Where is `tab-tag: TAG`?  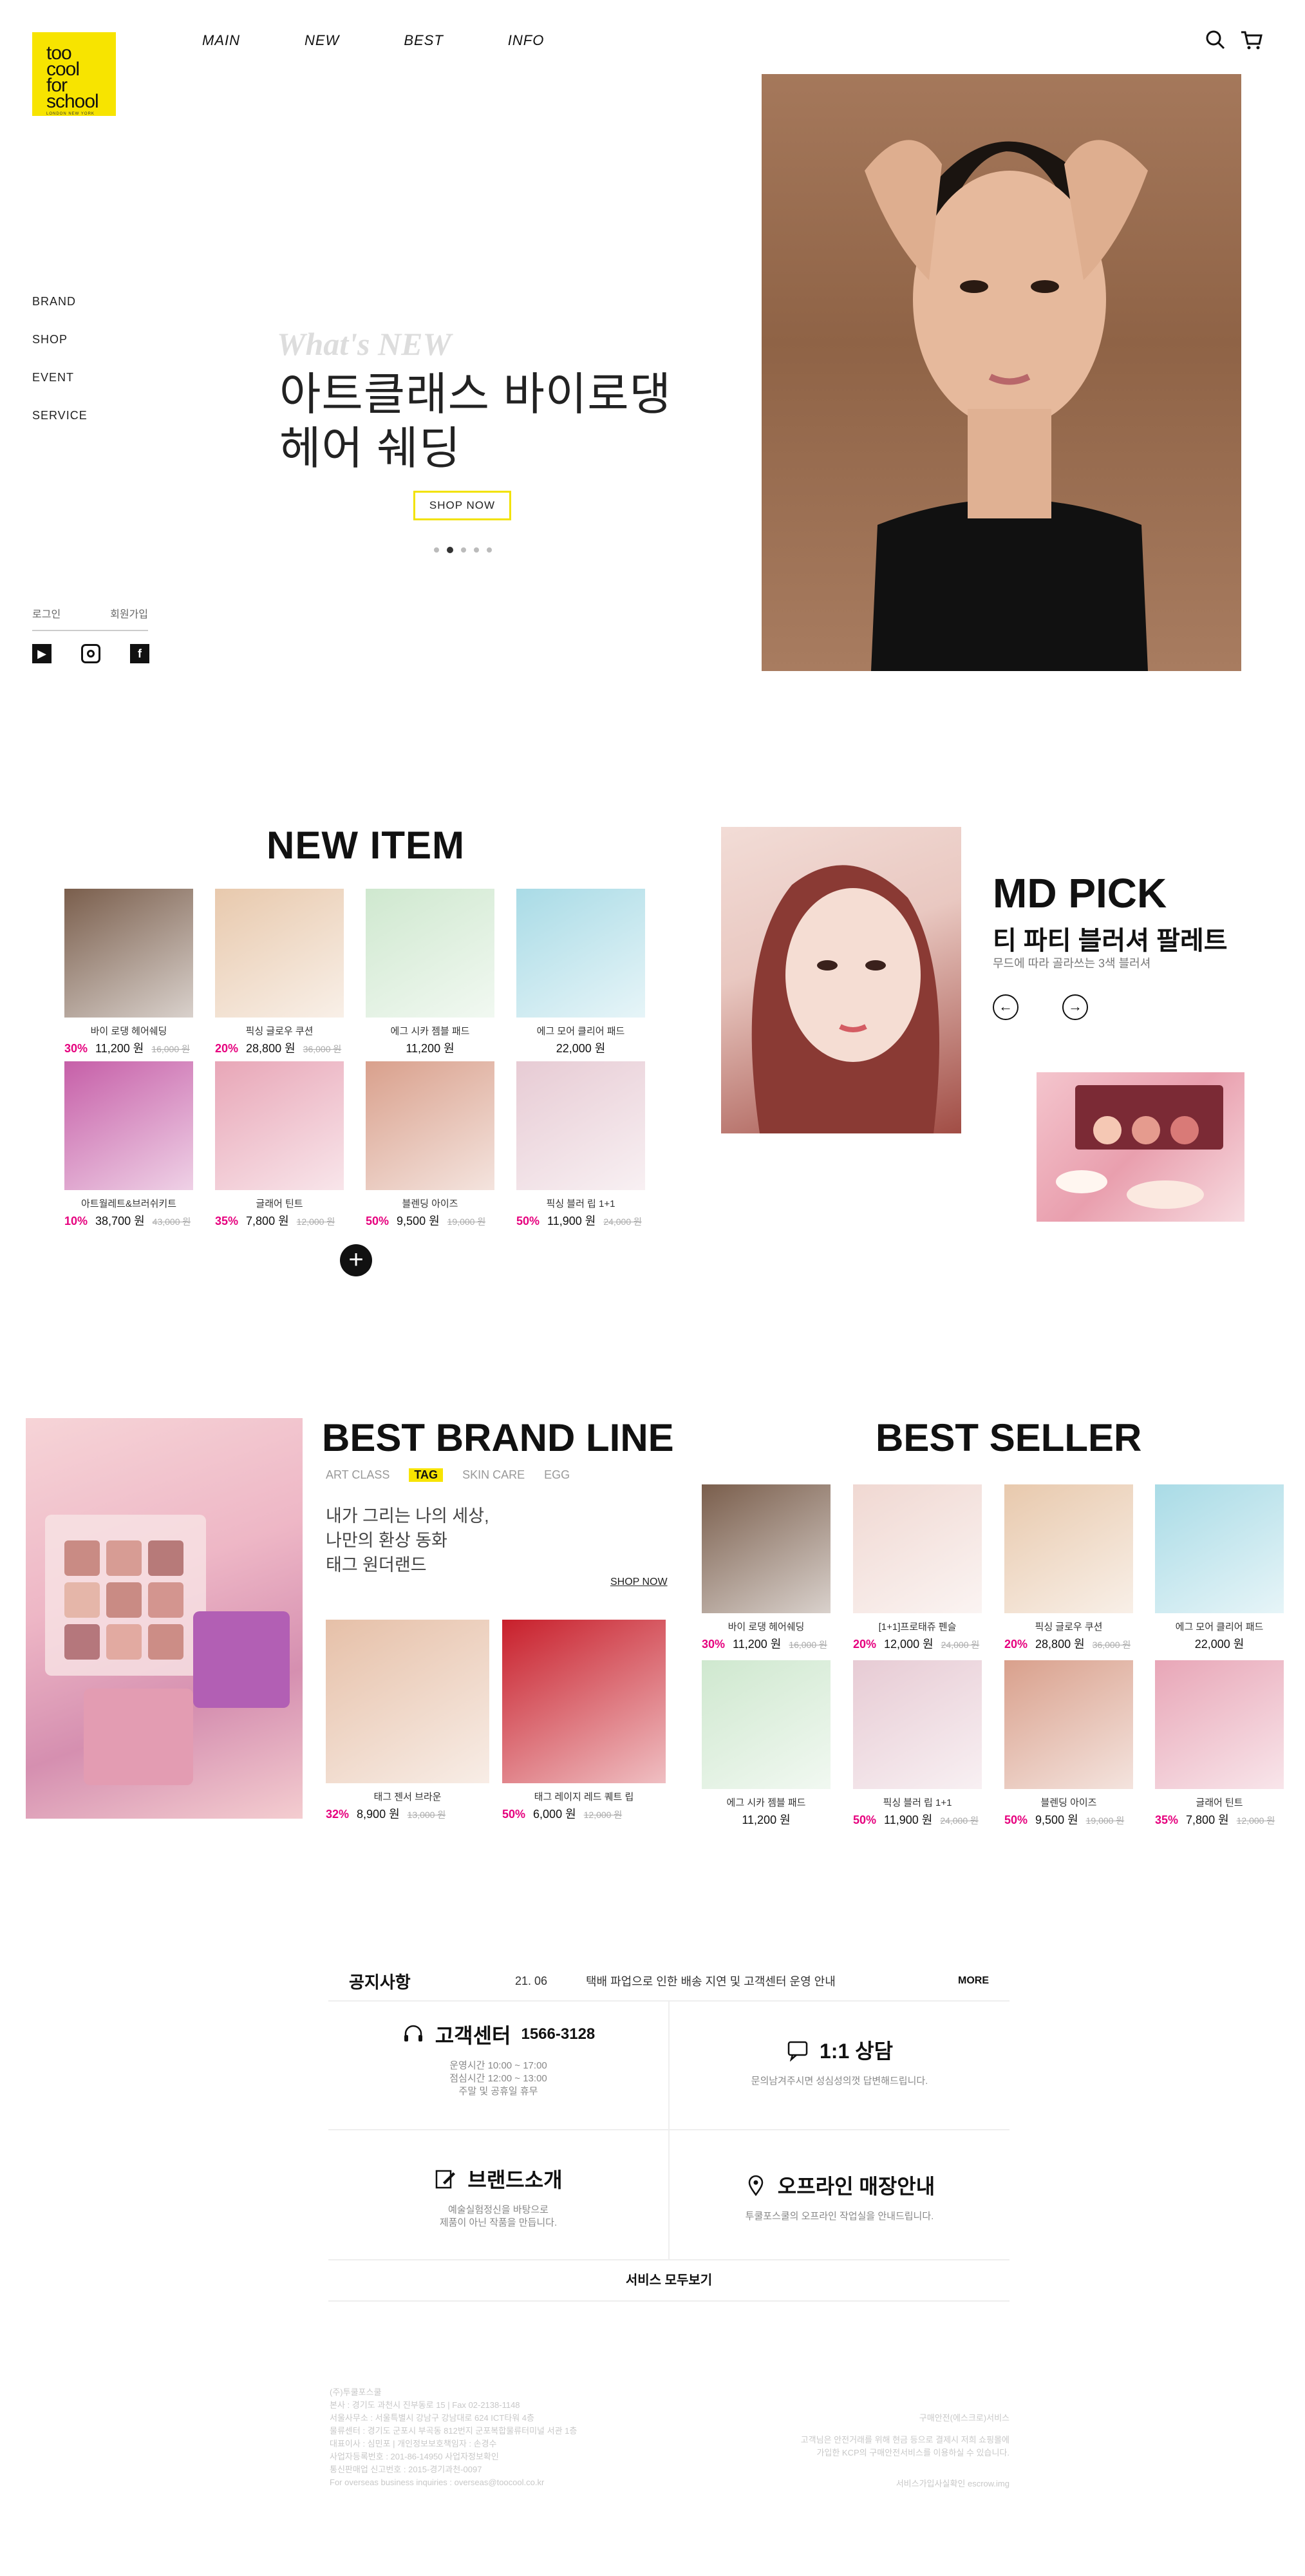
tab-tag: TAG is located at coordinates (427, 1475).